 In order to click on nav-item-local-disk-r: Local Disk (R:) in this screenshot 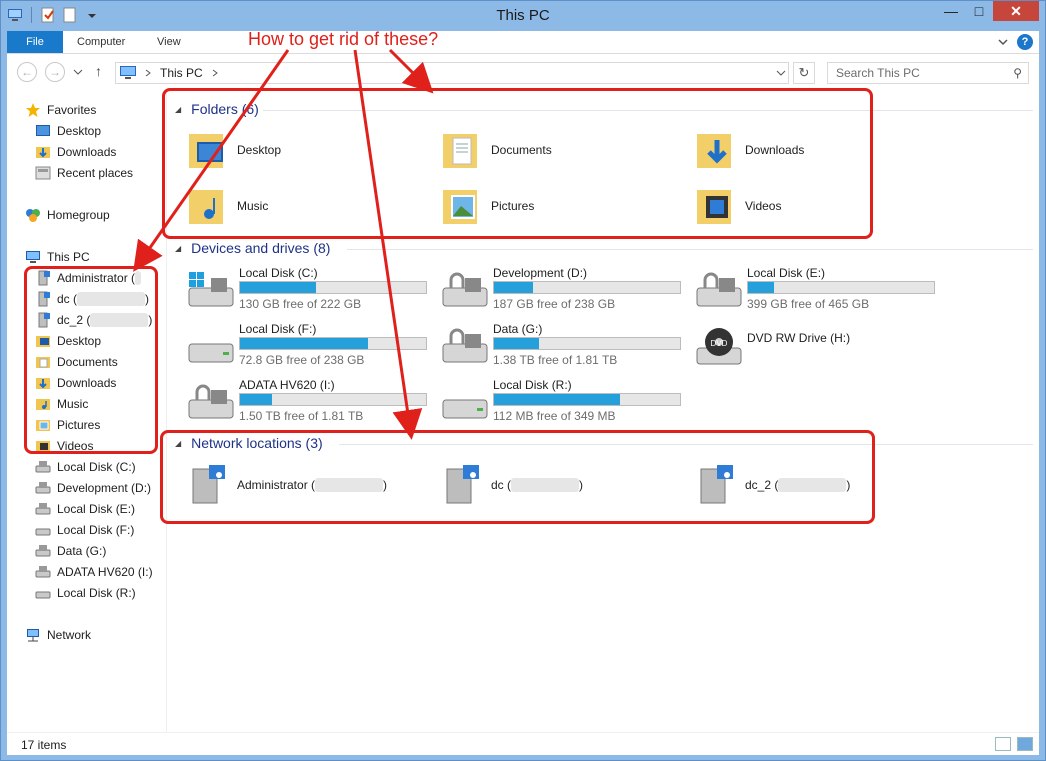, I will do `click(85, 593)`.